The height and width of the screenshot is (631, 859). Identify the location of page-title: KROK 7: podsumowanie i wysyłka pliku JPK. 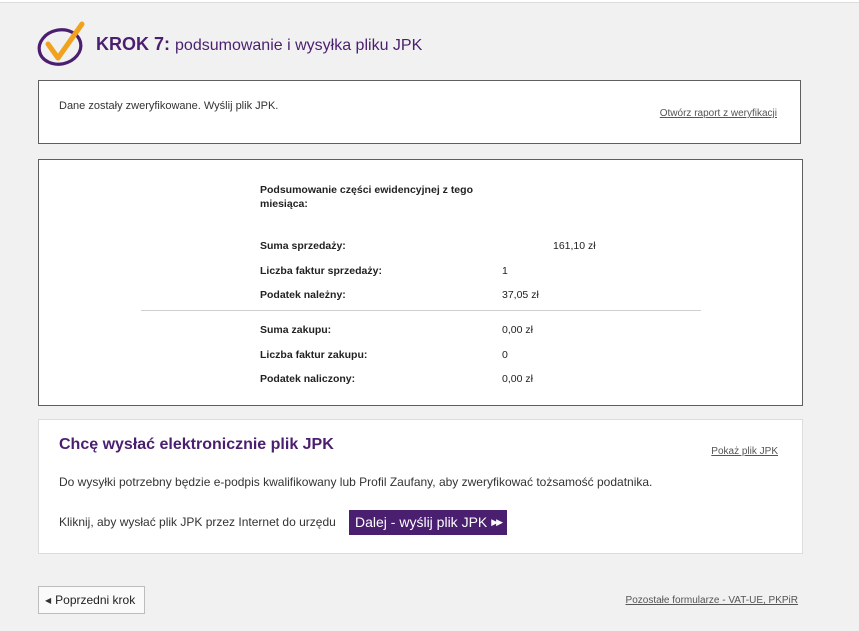
(259, 44).